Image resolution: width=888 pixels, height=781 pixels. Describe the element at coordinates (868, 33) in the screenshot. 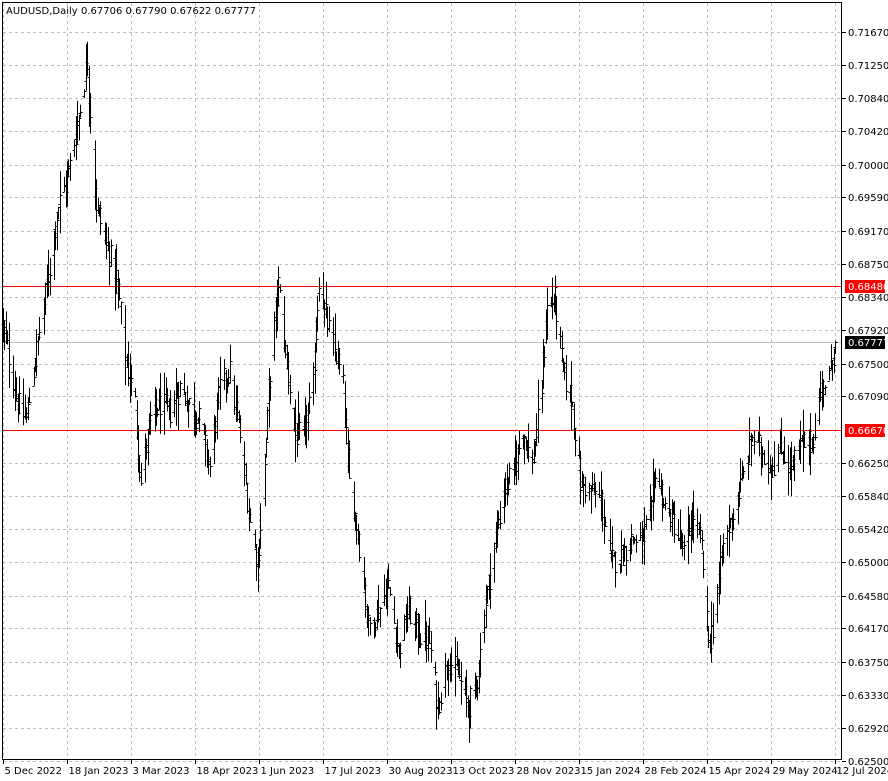

I see `price-axis-label: 0.71670` at that location.